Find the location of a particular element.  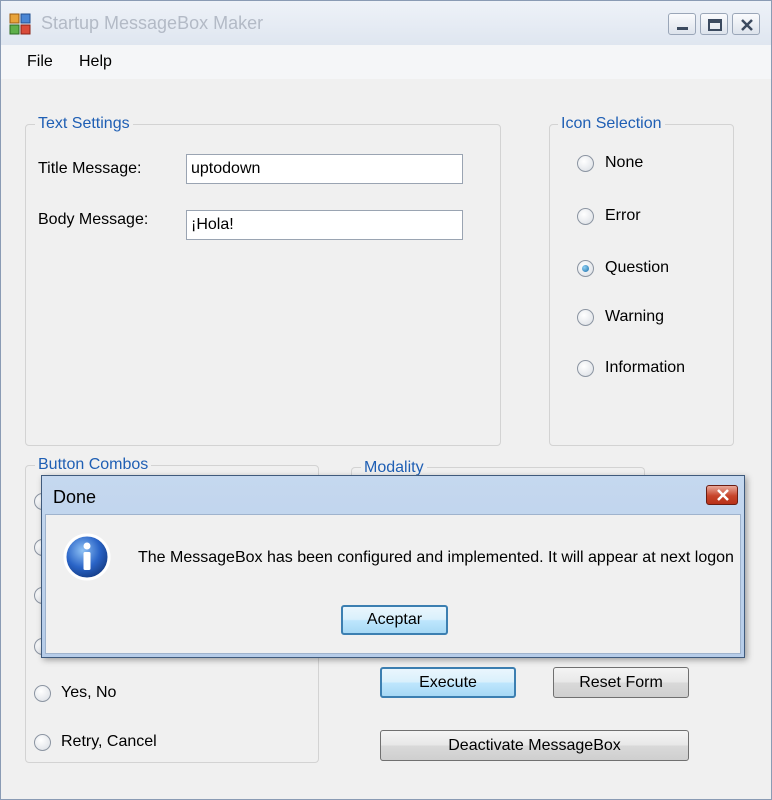

maximize-icon is located at coordinates (715, 25).